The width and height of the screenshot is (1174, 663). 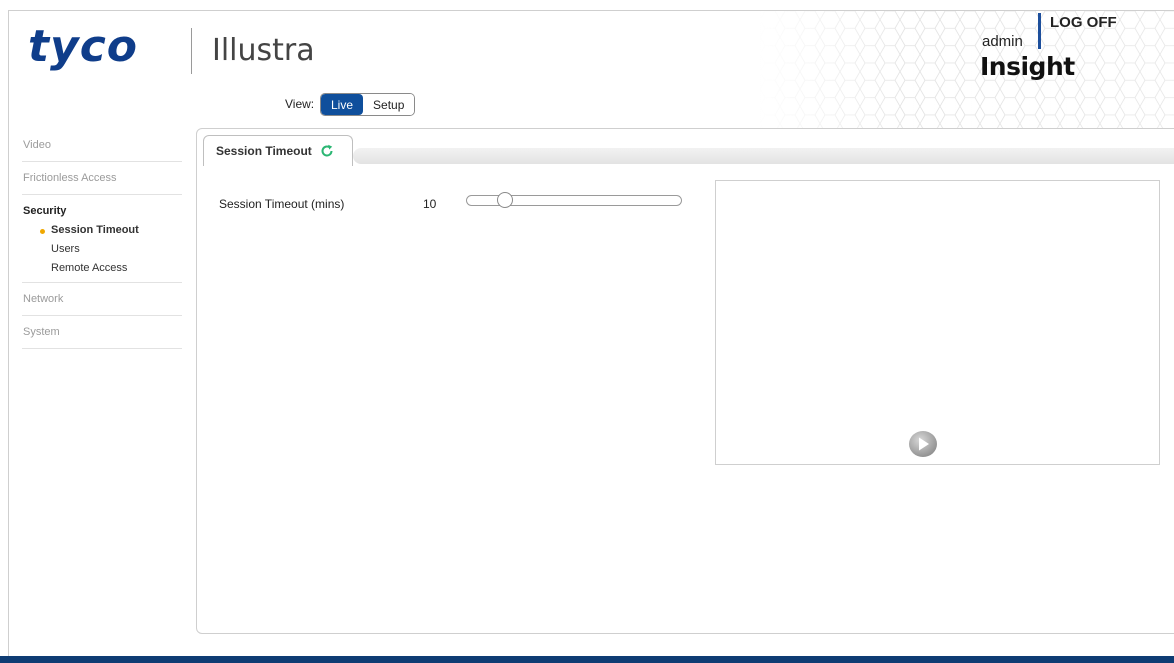 What do you see at coordinates (574, 200) in the screenshot?
I see `session-timeout-slider` at bounding box center [574, 200].